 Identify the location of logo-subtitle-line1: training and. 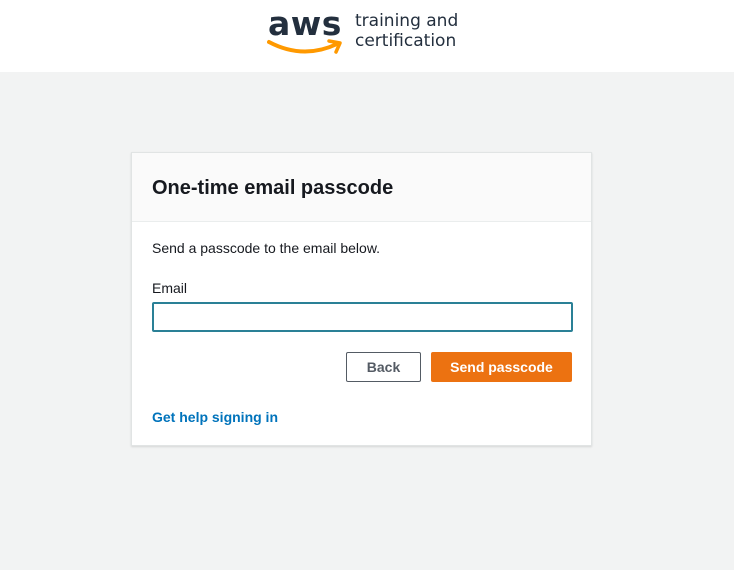
(407, 21).